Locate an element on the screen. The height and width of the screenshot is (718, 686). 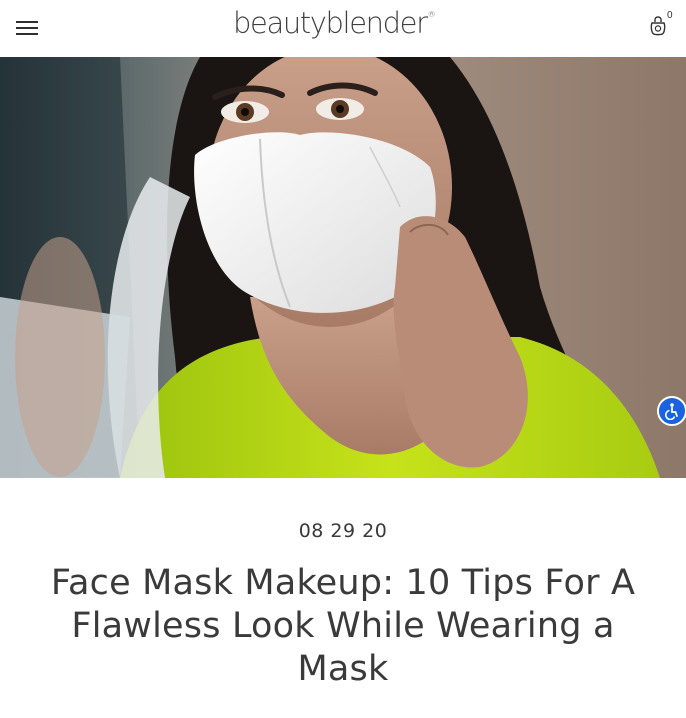
accessibility-button is located at coordinates (671, 411).